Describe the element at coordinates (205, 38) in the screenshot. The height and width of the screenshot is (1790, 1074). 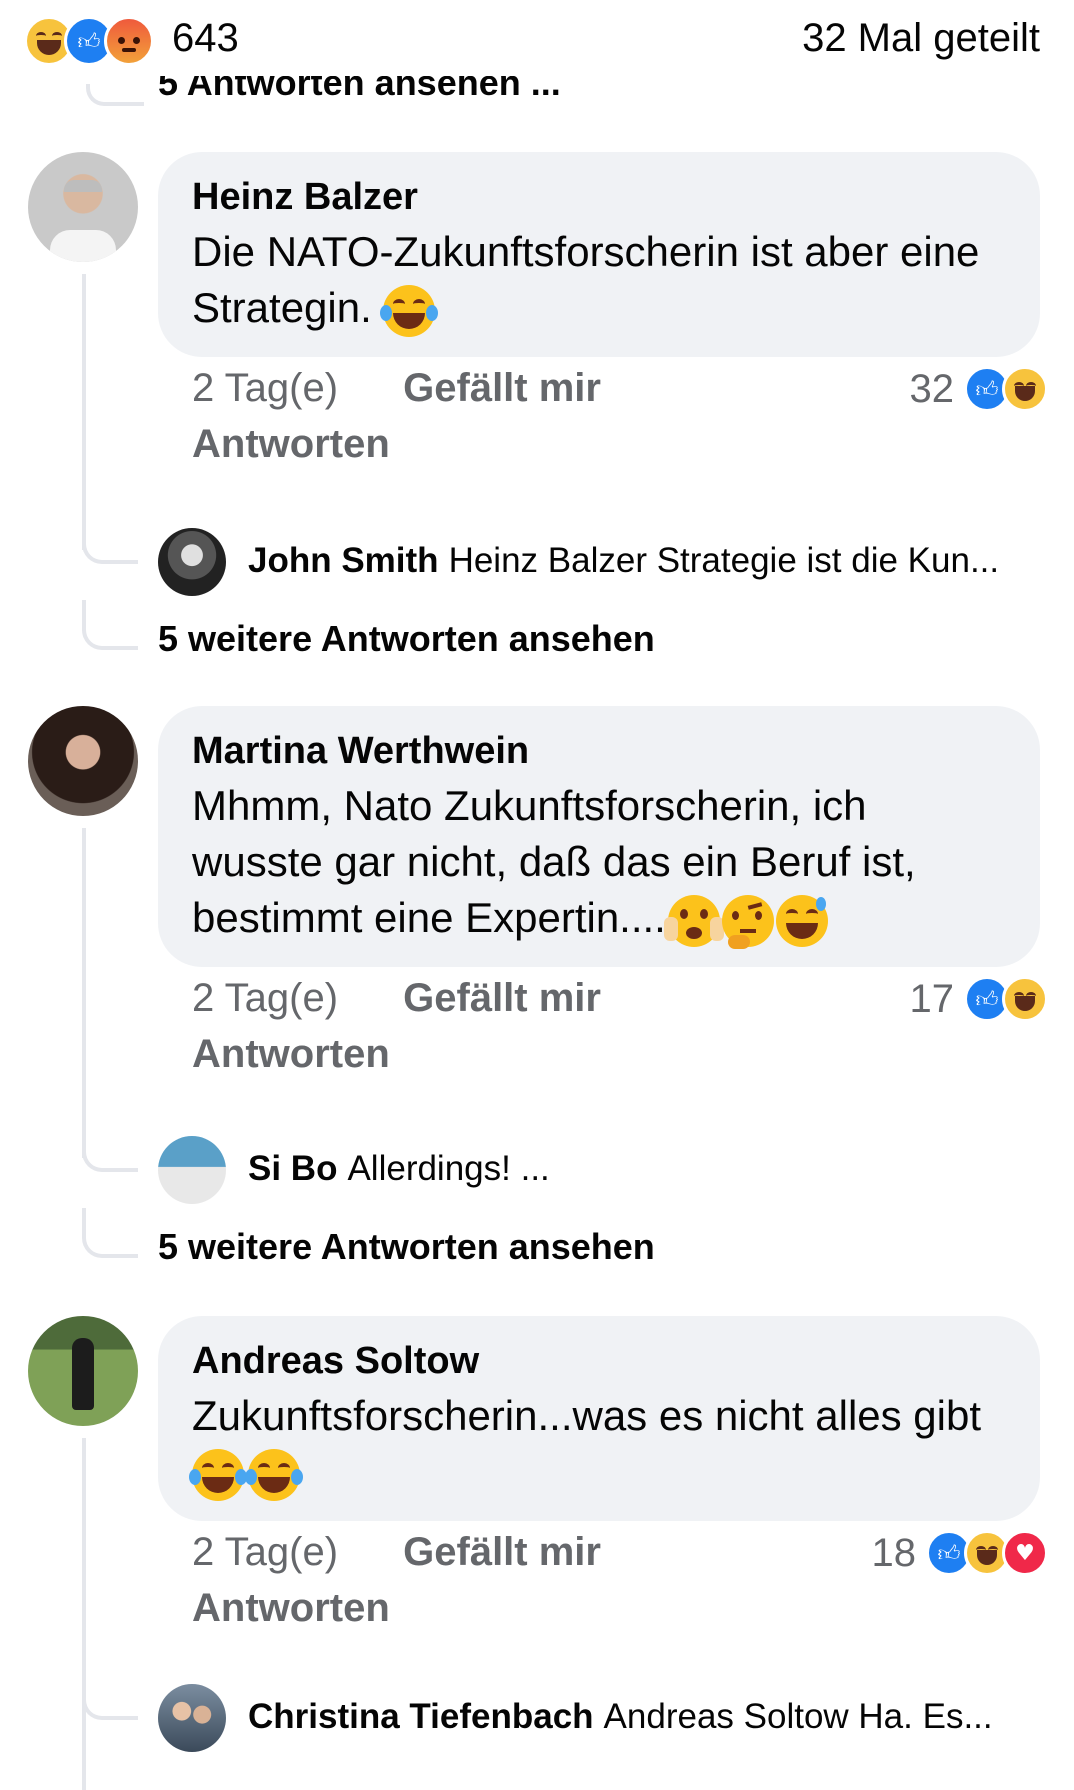
I see `reaction-count: 643` at that location.